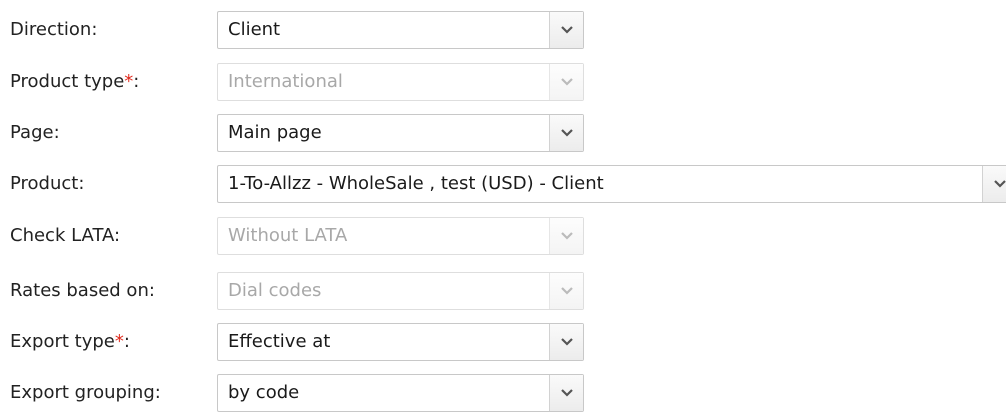 This screenshot has width=1006, height=412. I want to click on product-type-label-text: Product type, so click(67, 81).